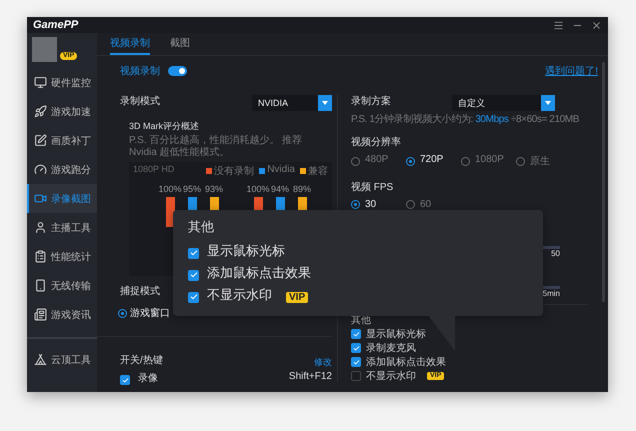 This screenshot has height=431, width=636. Describe the element at coordinates (465, 120) in the screenshot. I see `size-note: P.S. 1分钟录制视频大小约为: 30Mbps ÷8×60s= 210MB` at that location.